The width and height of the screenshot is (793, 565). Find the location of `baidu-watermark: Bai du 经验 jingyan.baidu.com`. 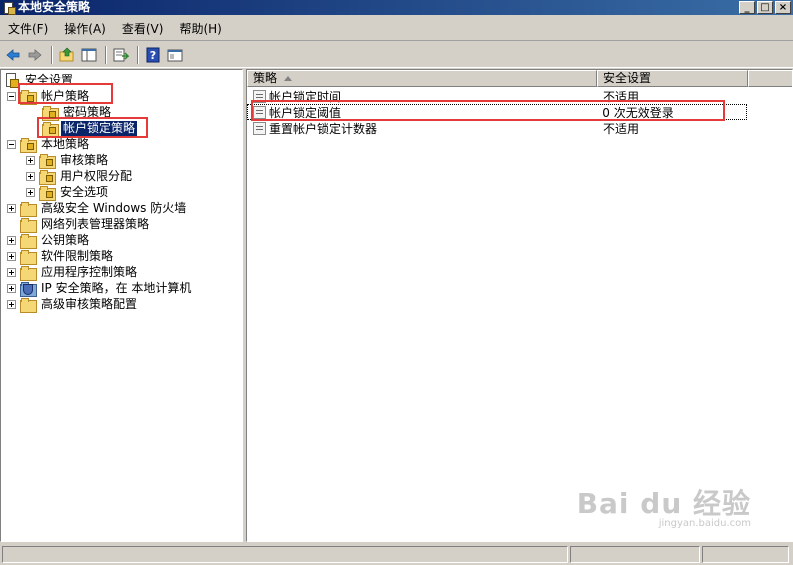

baidu-watermark: Bai du 经验 jingyan.baidu.com is located at coordinates (664, 505).